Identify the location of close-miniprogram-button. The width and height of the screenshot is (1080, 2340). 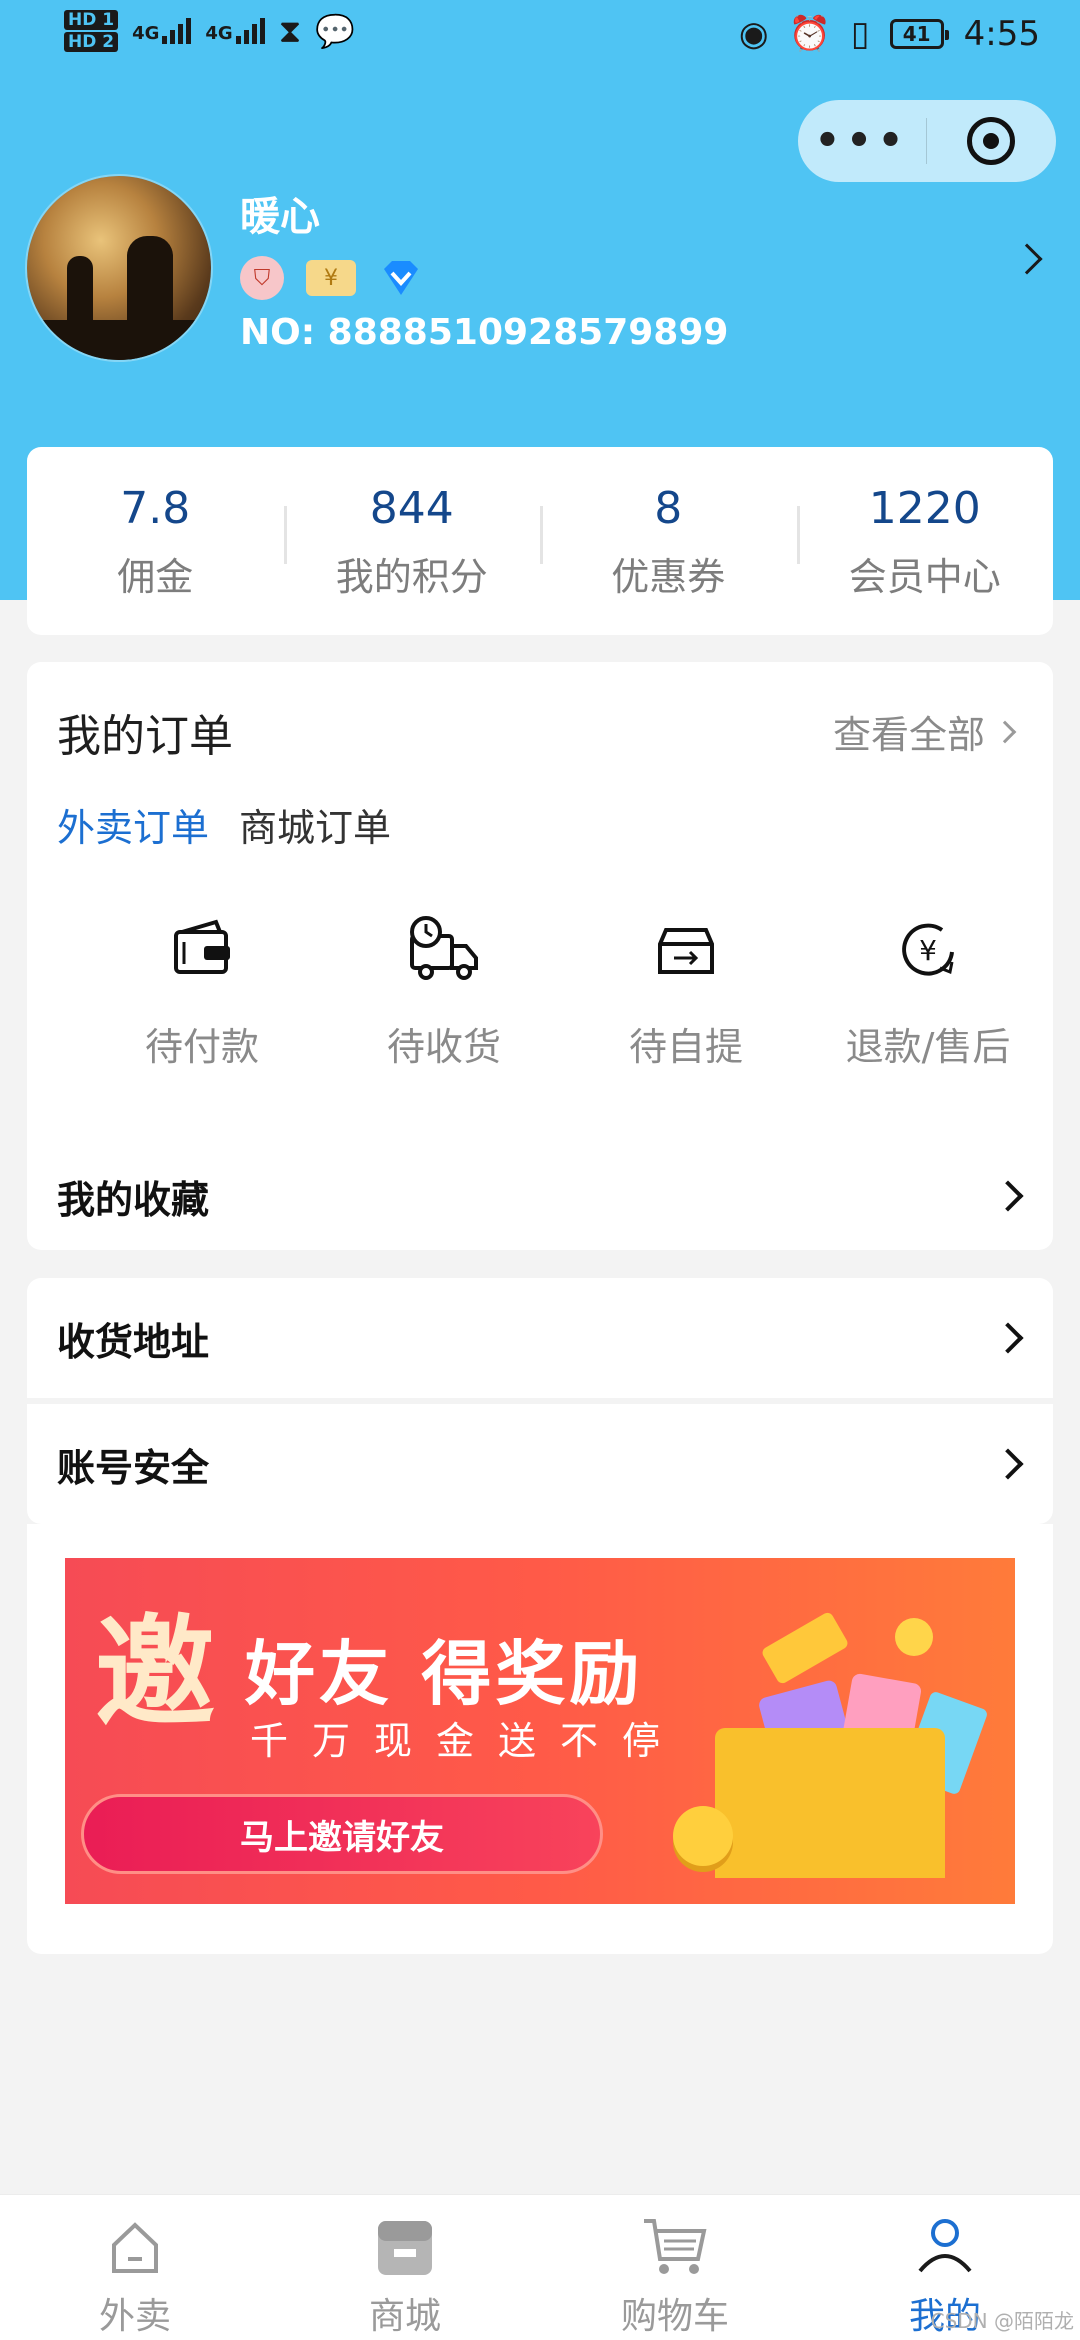
(991, 141).